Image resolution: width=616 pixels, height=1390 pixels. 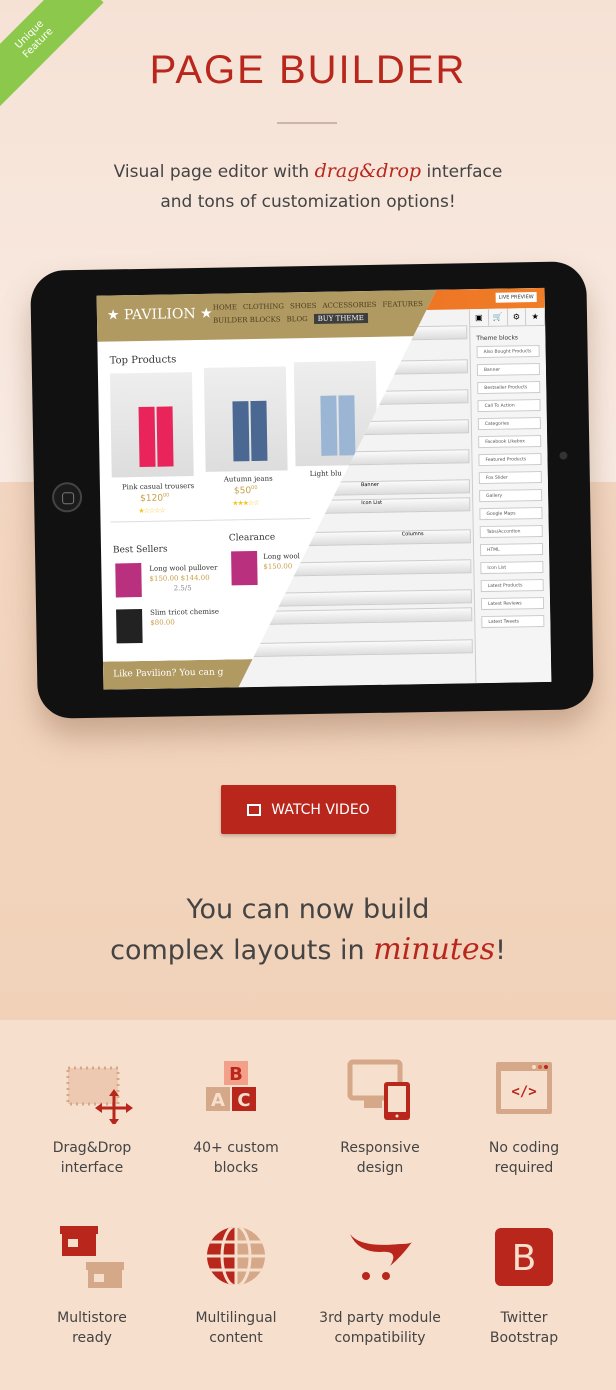 I want to click on responsive-devices-icon, so click(x=378, y=1089).